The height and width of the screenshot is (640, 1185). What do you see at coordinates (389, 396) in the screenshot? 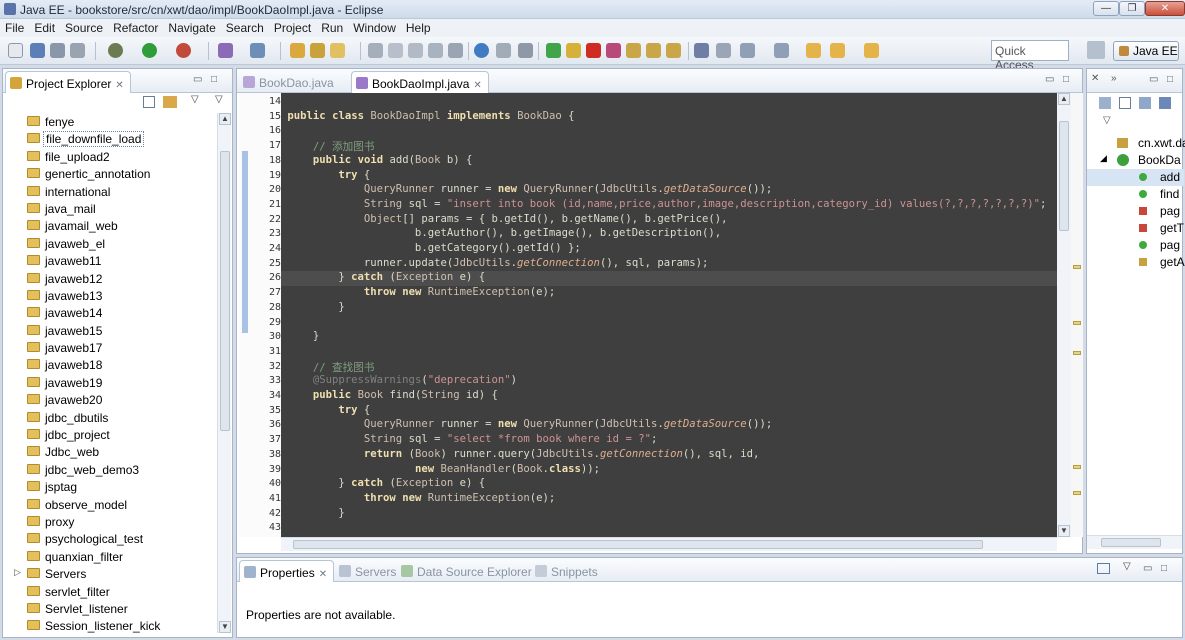
I see `code-line: public Book find(String id) {` at bounding box center [389, 396].